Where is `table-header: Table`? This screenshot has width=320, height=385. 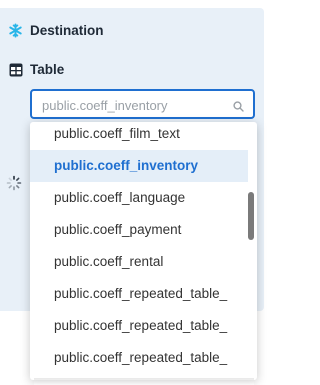
table-header: Table is located at coordinates (36, 69).